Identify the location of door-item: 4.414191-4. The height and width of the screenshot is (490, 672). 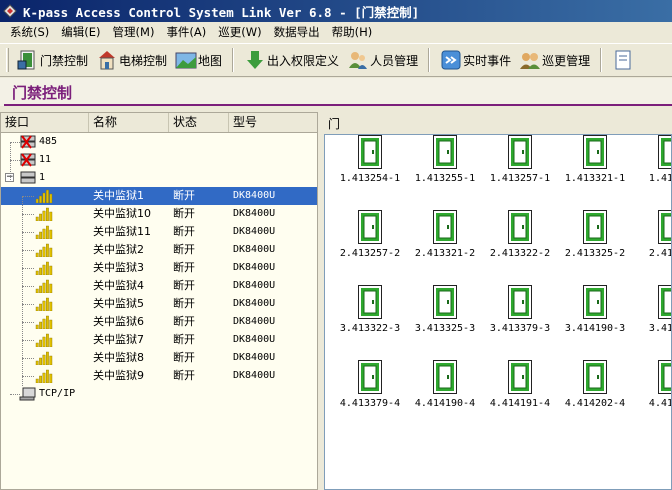
(519, 390).